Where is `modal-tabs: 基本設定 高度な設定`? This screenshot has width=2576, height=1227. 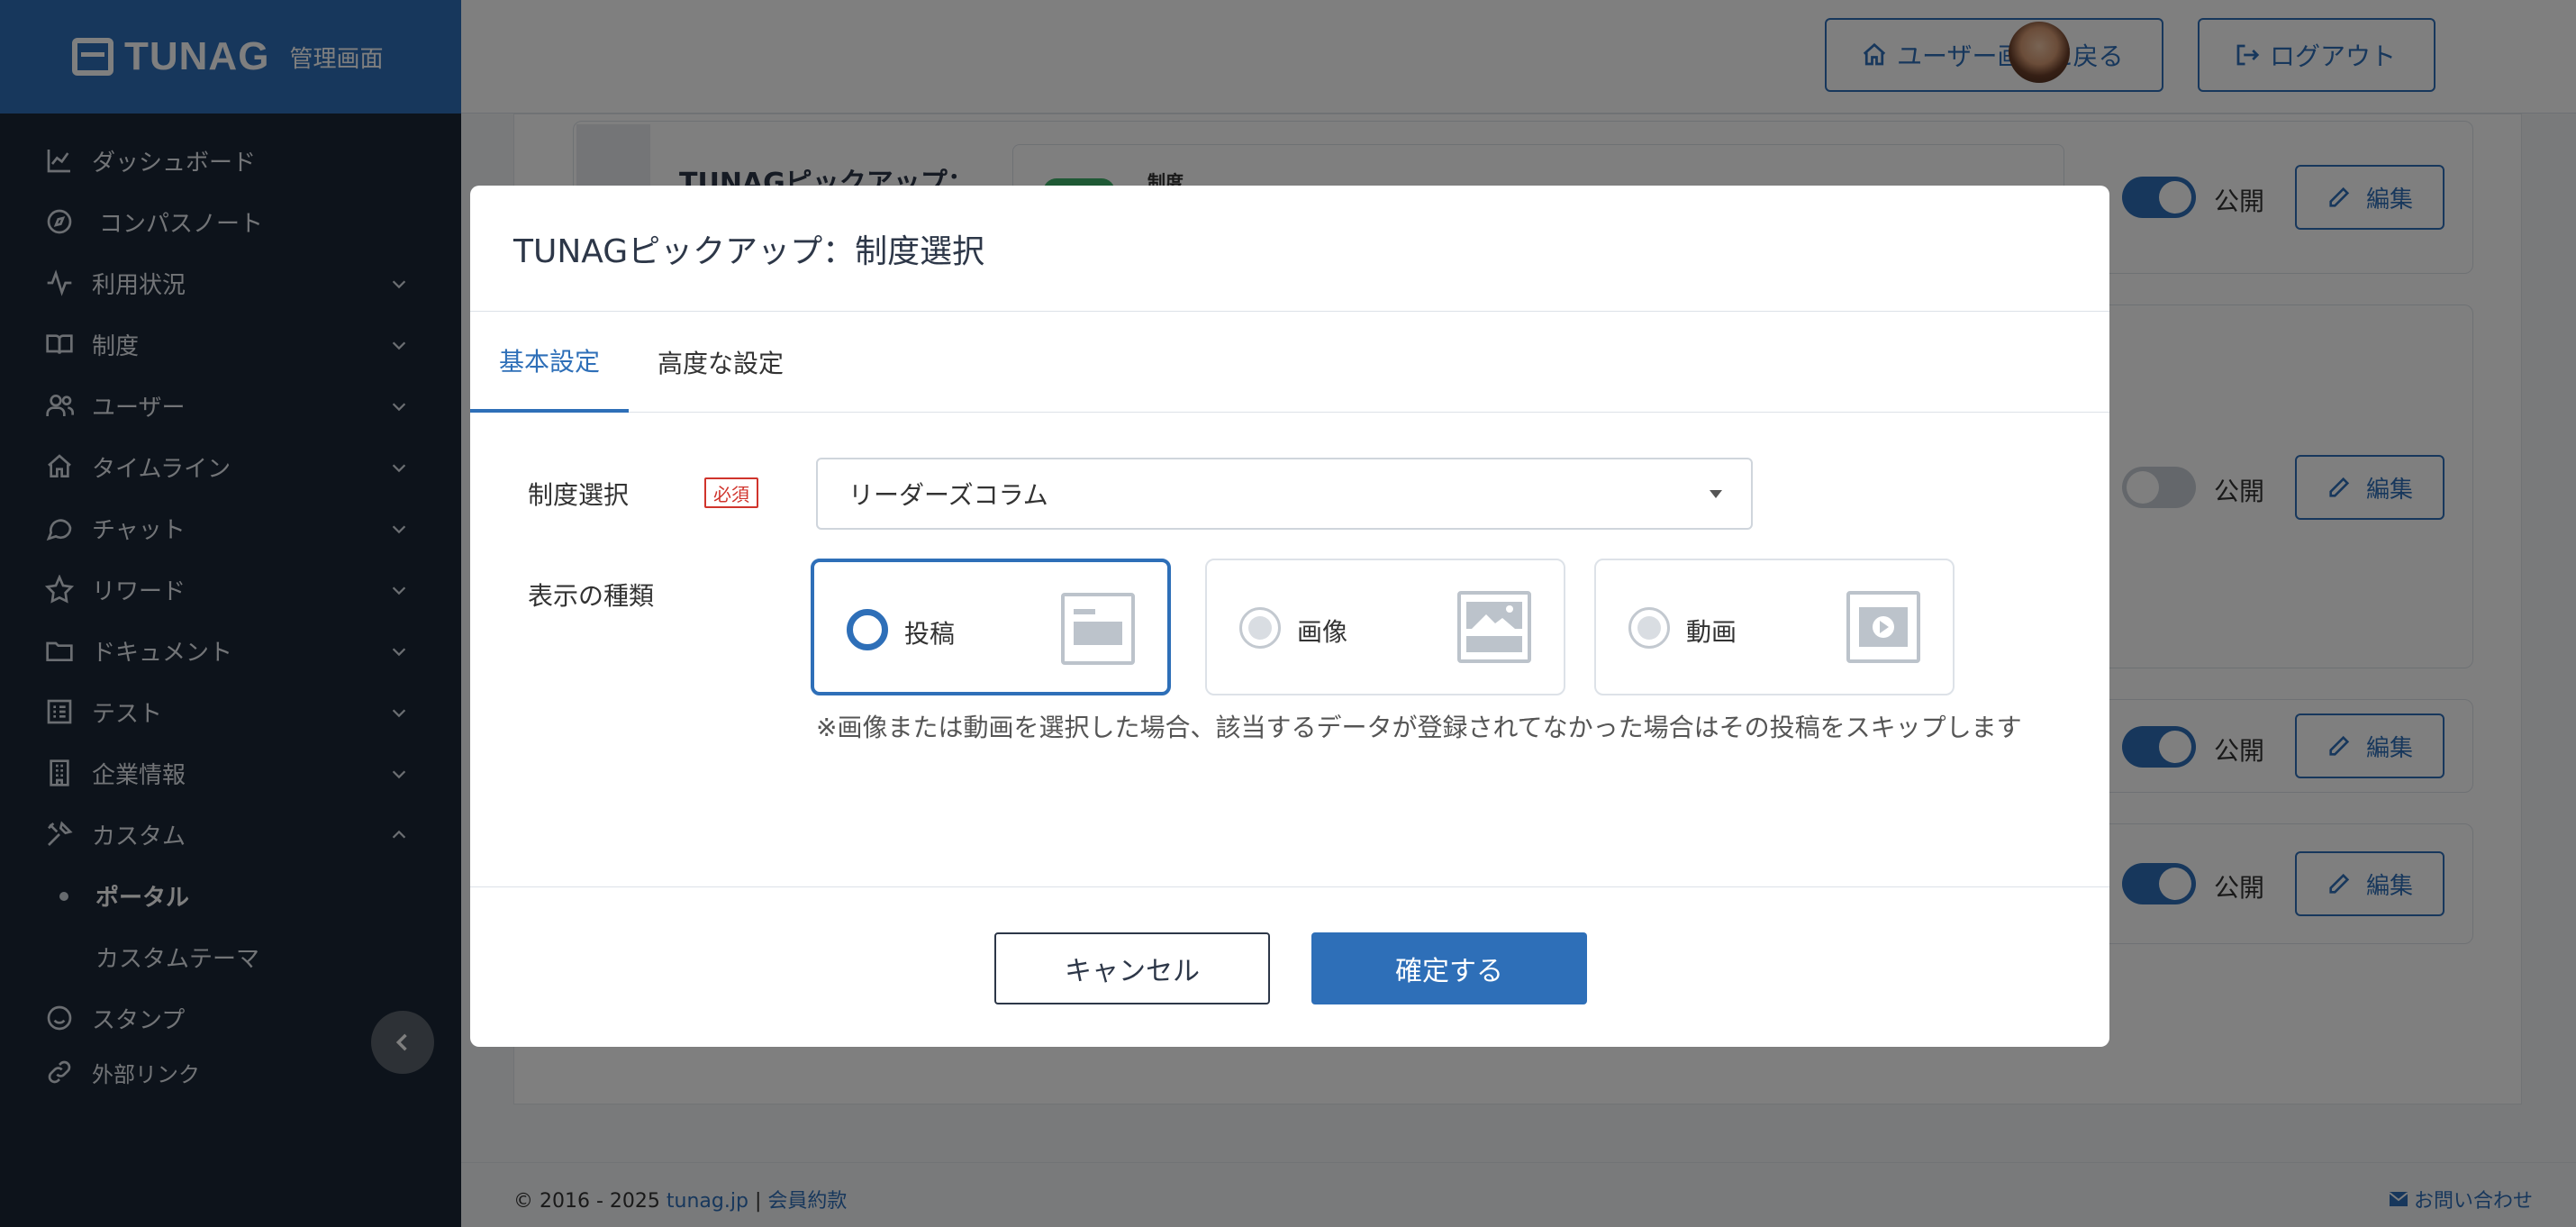
modal-tabs: 基本設定 高度な設定 is located at coordinates (1289, 362).